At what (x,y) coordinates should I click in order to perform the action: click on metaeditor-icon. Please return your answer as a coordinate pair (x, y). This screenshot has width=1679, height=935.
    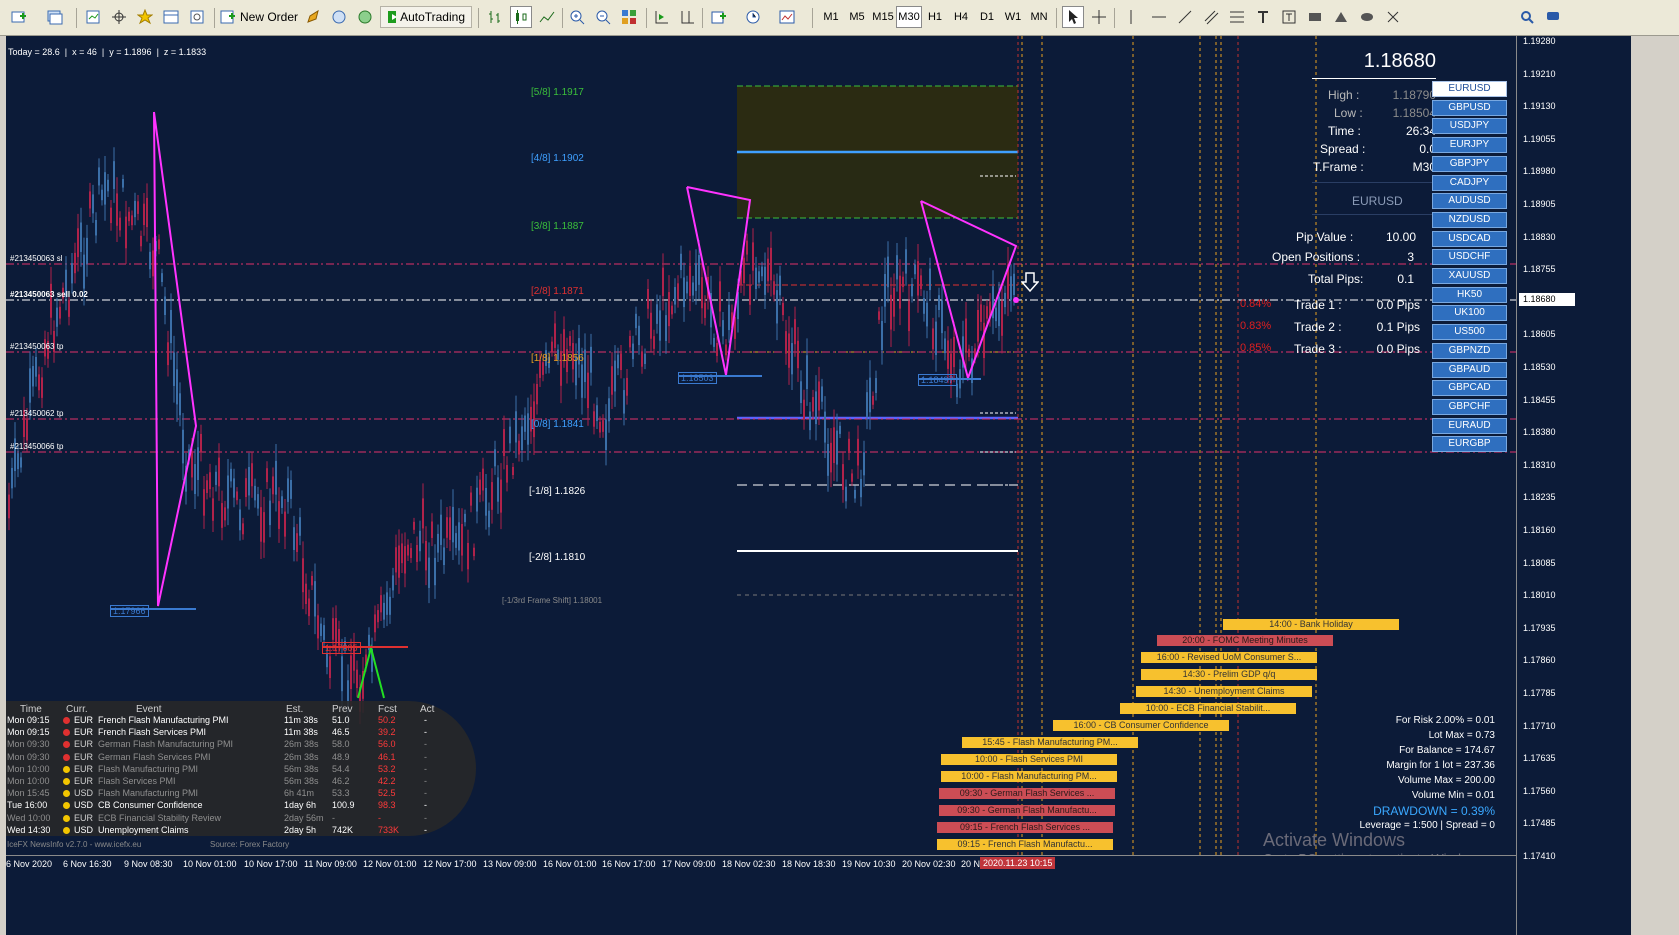
    Looking at the image, I should click on (313, 17).